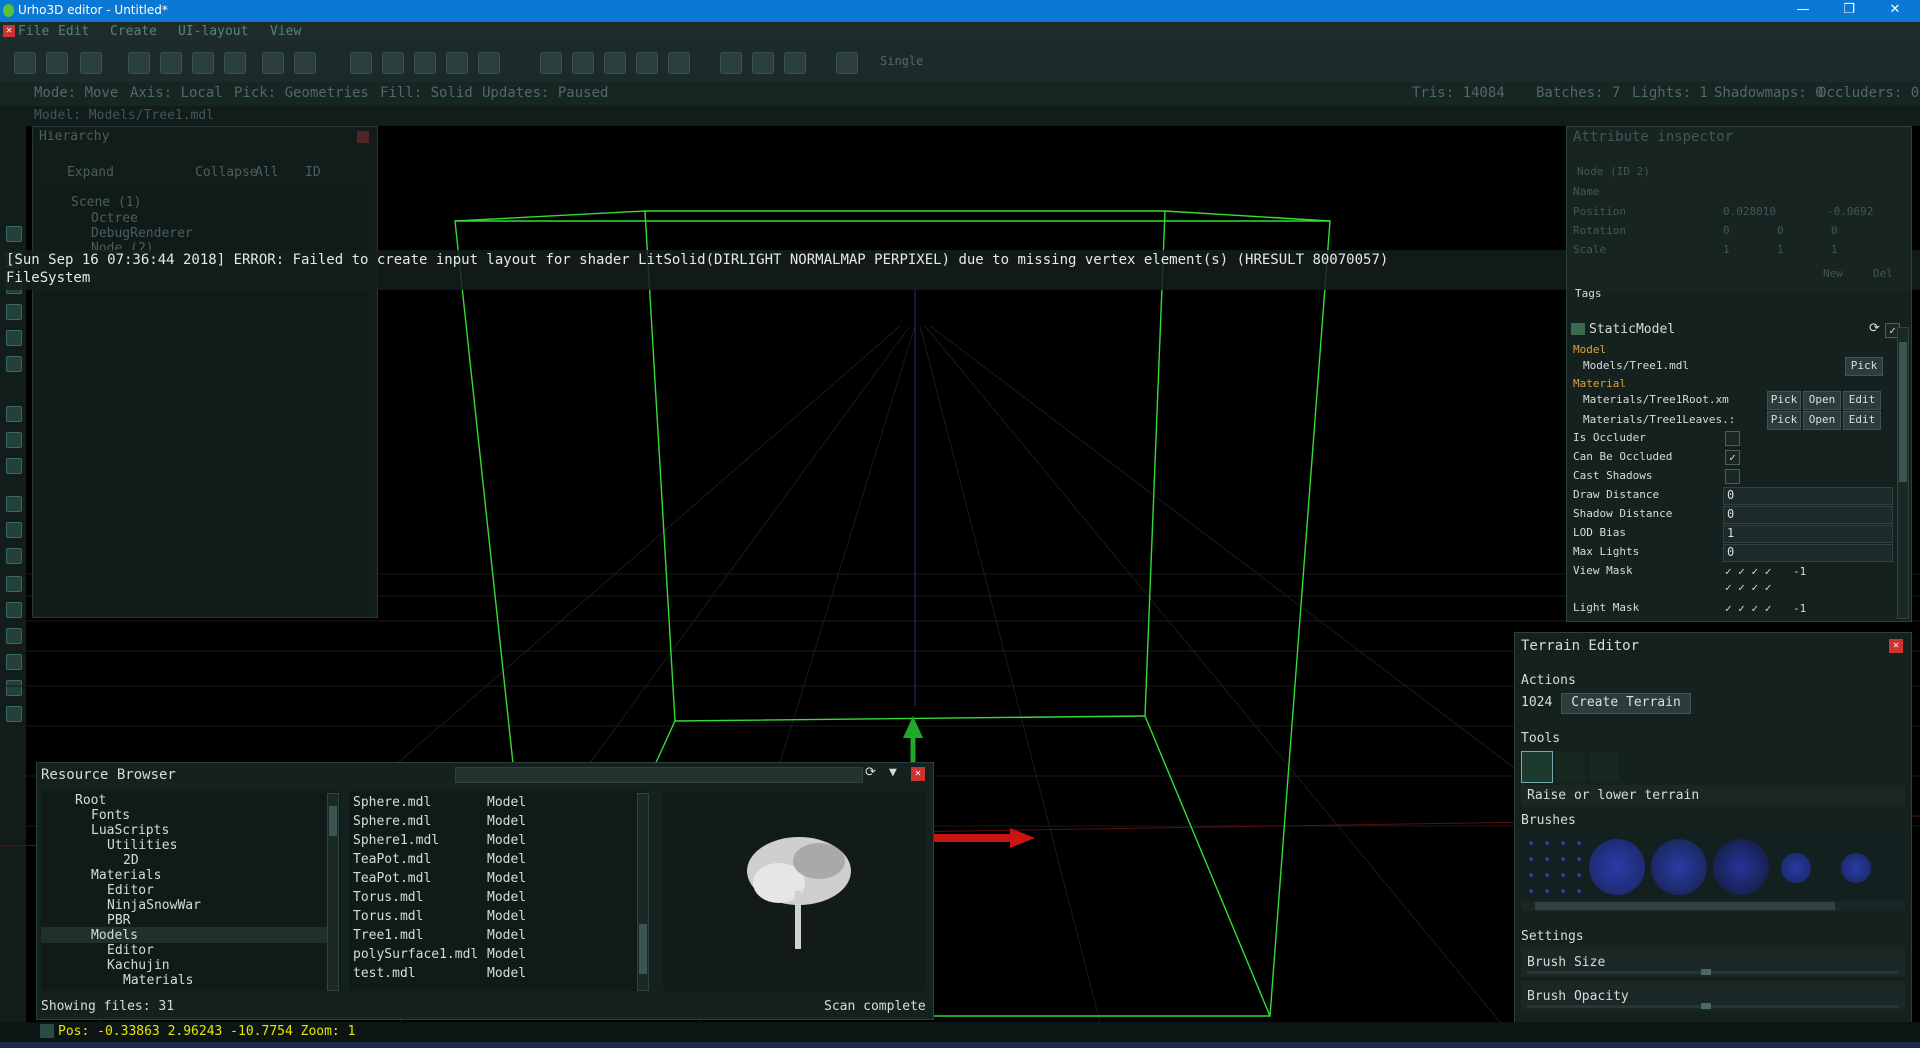 The height and width of the screenshot is (1048, 1920). Describe the element at coordinates (139, 63) in the screenshot. I see `move-tool-icon` at that location.